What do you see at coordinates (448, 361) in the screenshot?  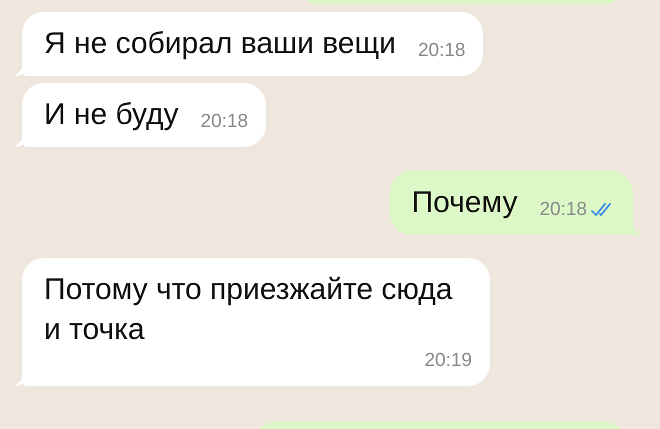 I see `message-time: 20:19` at bounding box center [448, 361].